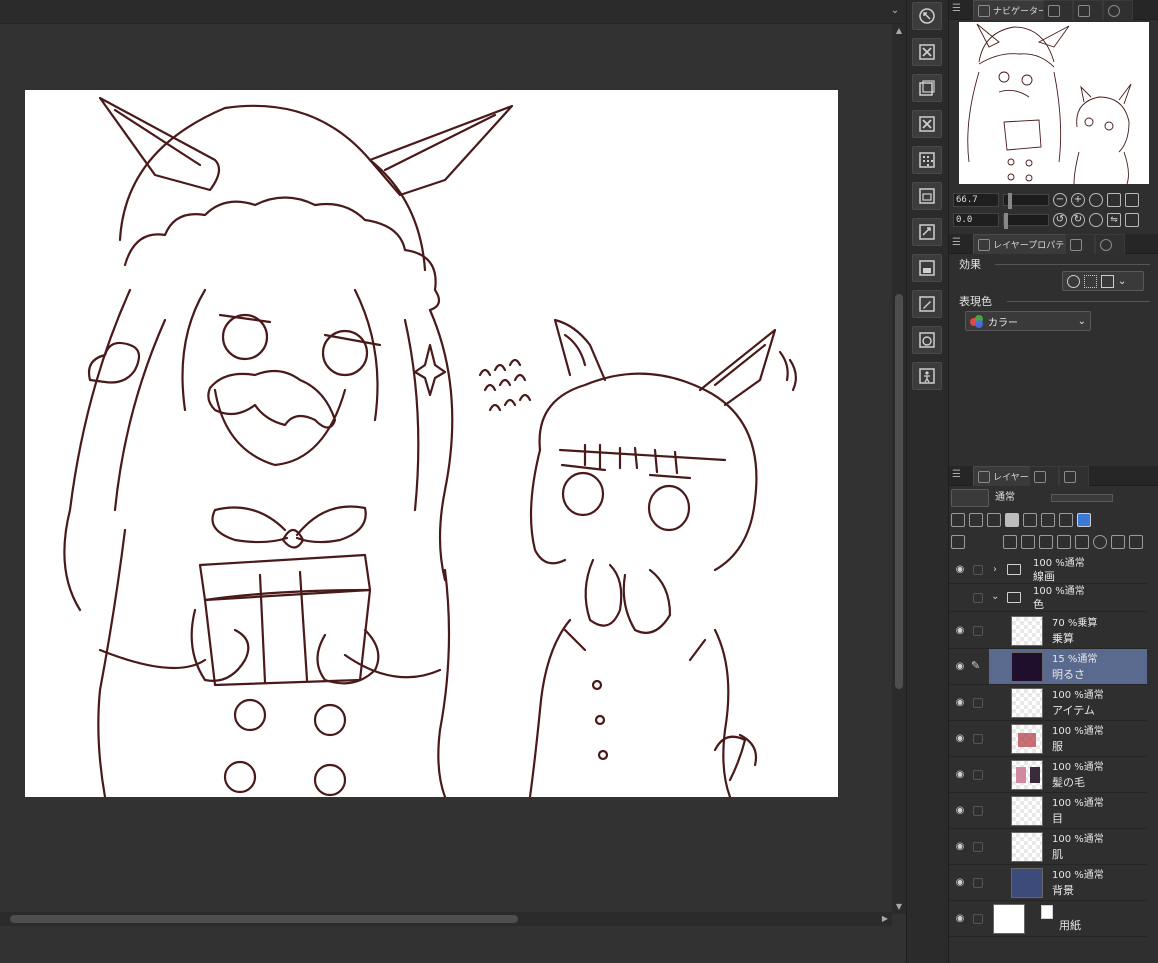 This screenshot has width=1158, height=963. What do you see at coordinates (927, 232) in the screenshot?
I see `transform-icon` at bounding box center [927, 232].